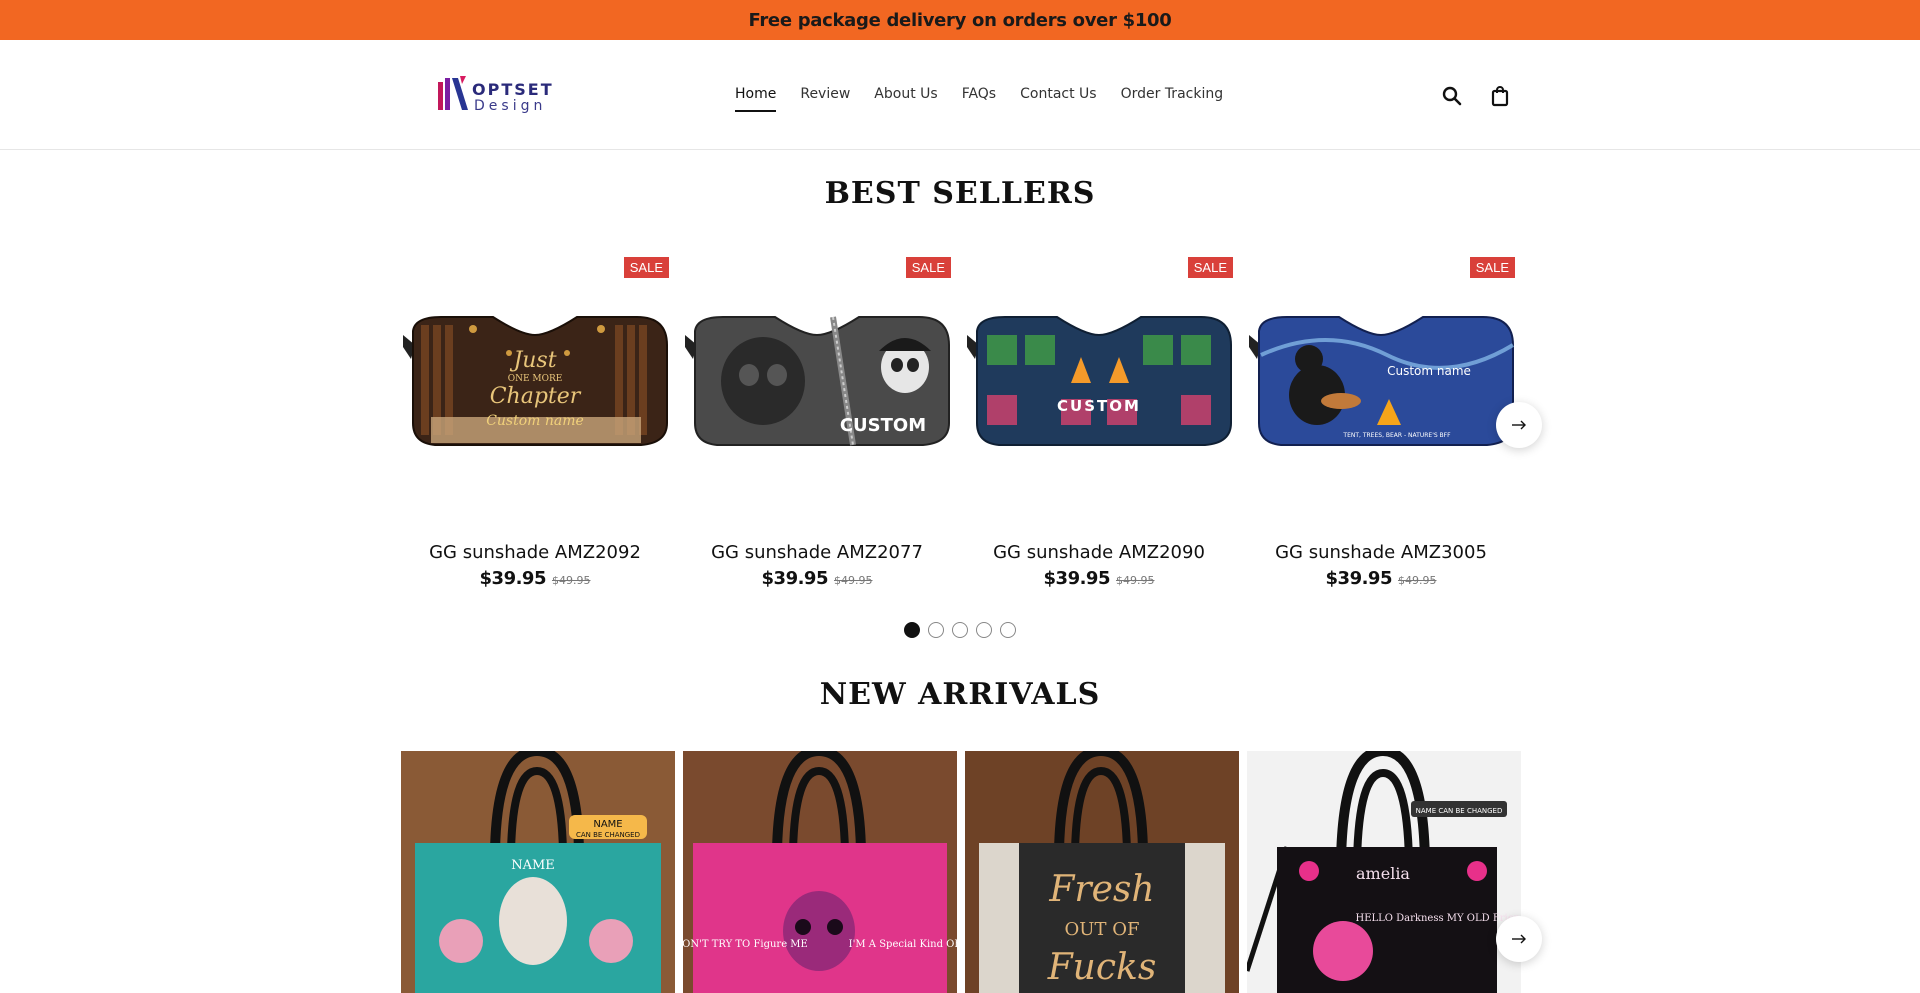 The image size is (1920, 993). Describe the element at coordinates (979, 94) in the screenshot. I see `nav-faqs: FAQs` at that location.